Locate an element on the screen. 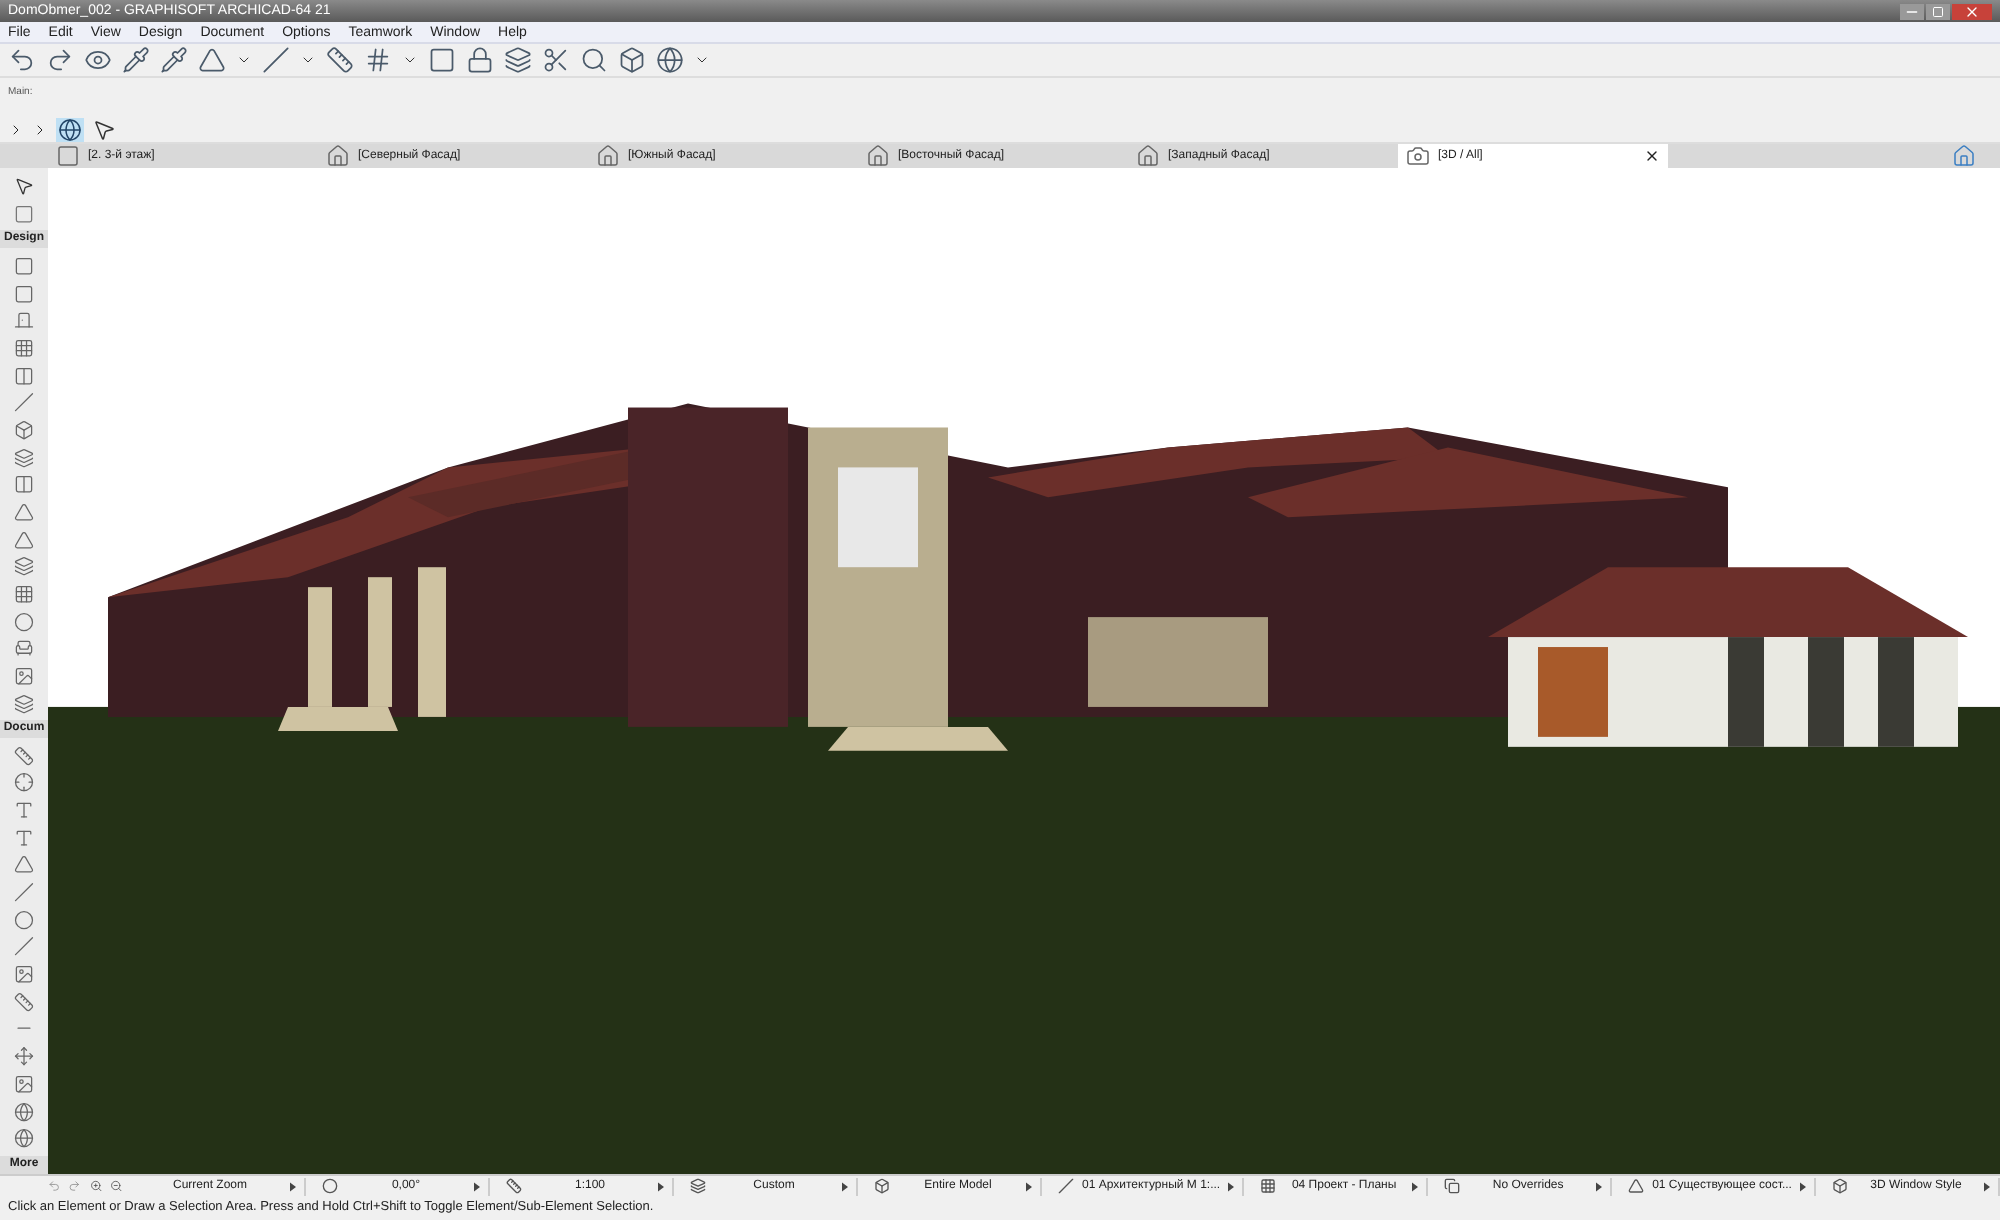  maximize-icon is located at coordinates (1938, 11).